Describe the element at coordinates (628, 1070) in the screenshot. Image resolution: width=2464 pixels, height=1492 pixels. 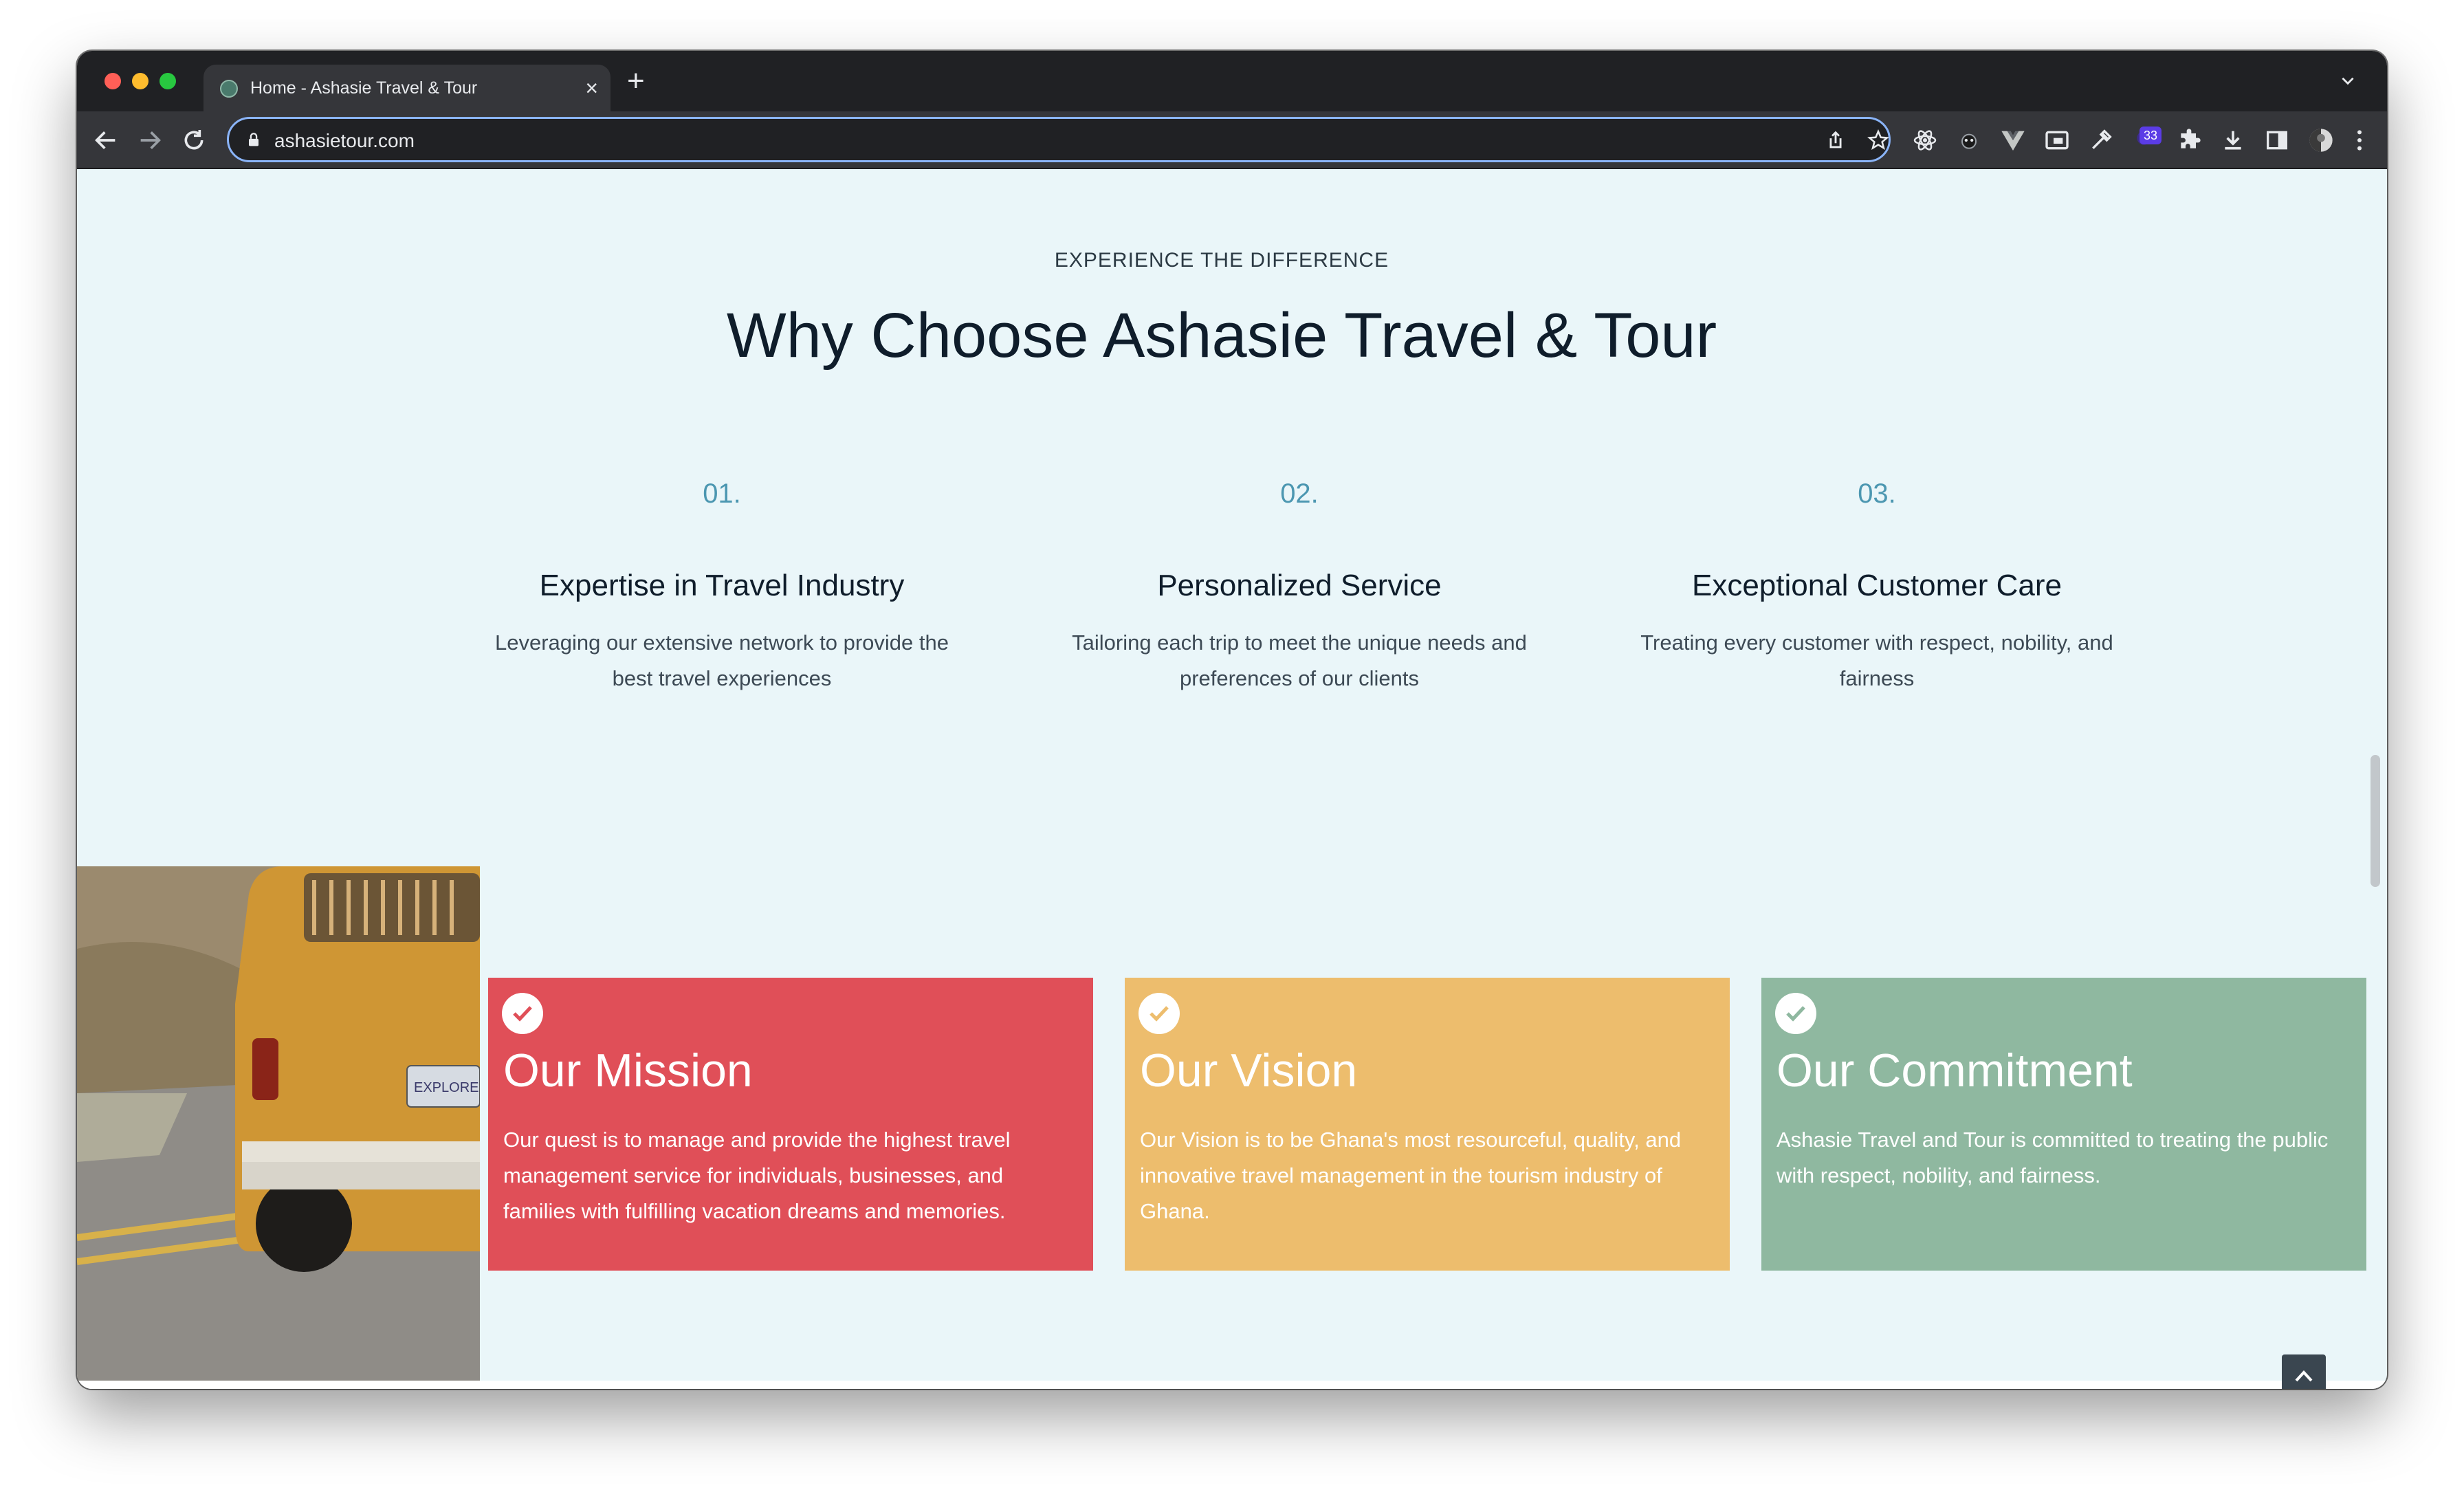
I see `card-title: Our Mission` at that location.